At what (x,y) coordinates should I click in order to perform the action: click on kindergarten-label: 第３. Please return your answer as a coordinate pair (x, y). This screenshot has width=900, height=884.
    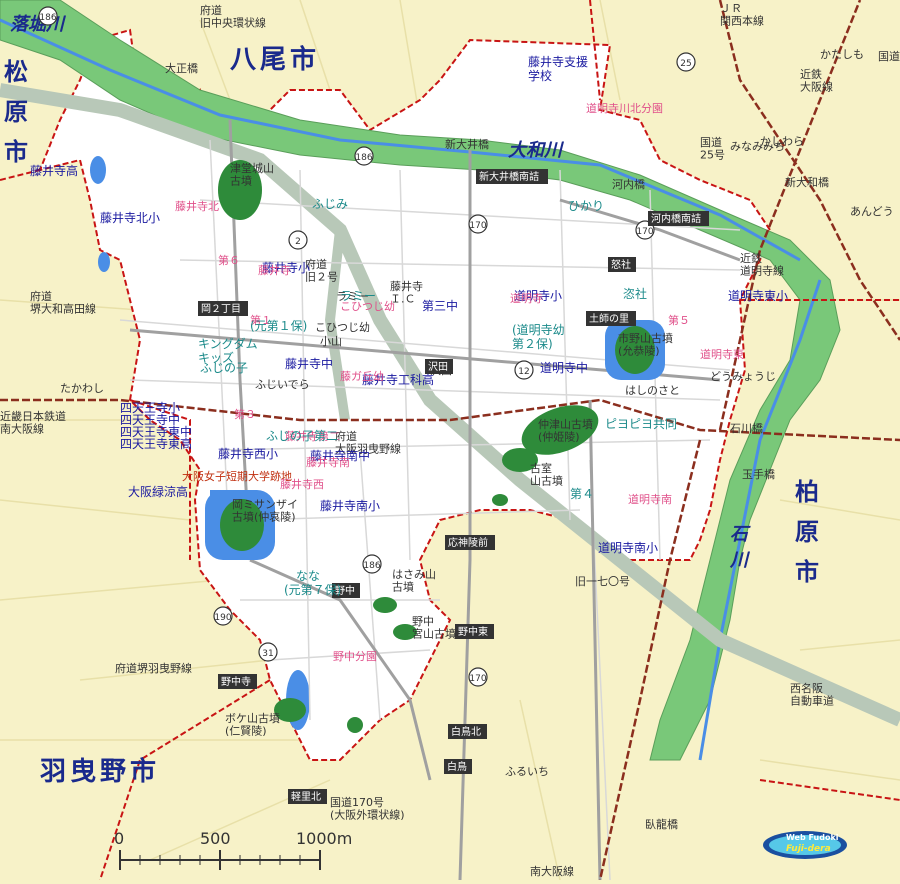
    Looking at the image, I should click on (245, 414).